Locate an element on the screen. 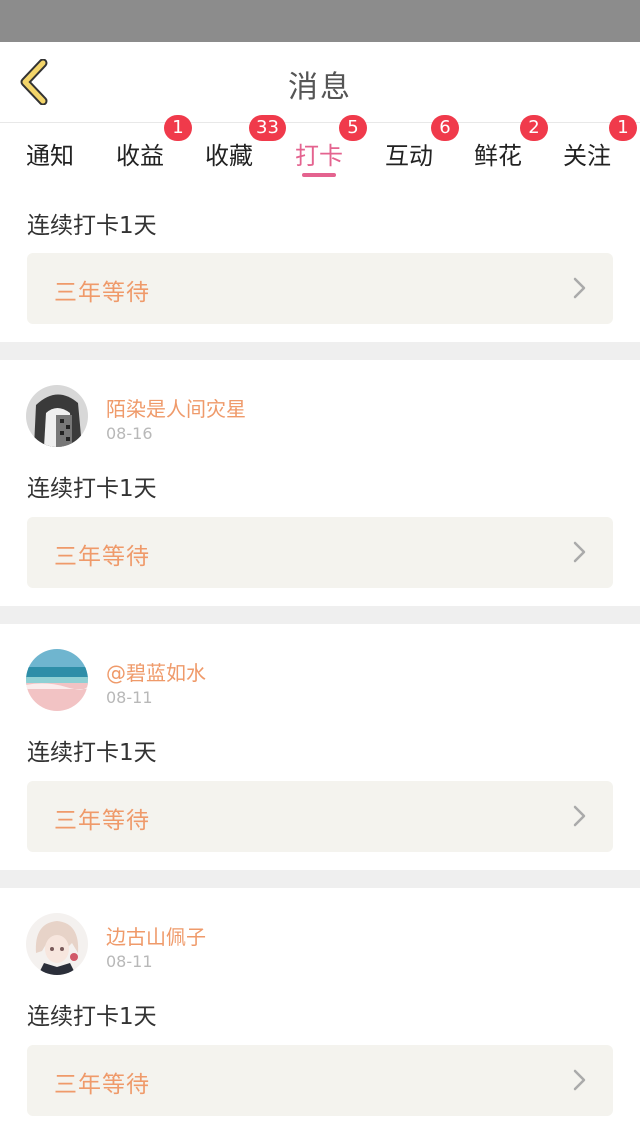 The height and width of the screenshot is (1138, 640). tab-label: 关注 is located at coordinates (587, 155).